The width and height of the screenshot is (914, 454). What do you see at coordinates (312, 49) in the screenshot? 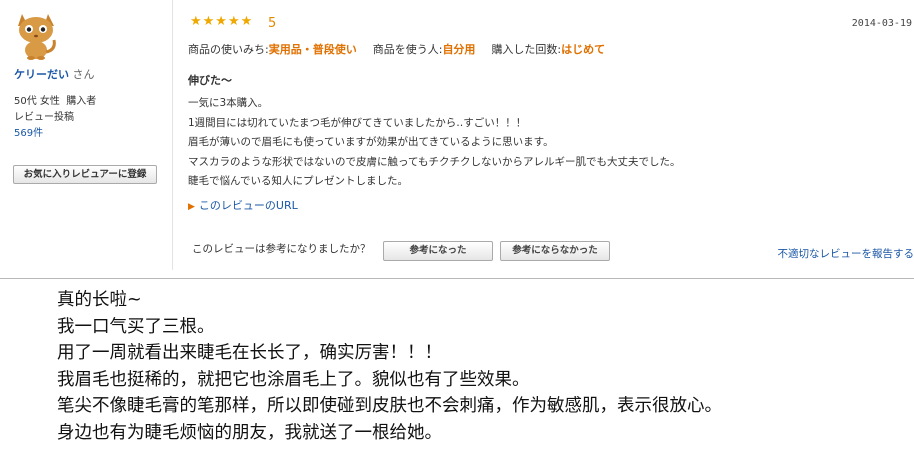
I see `usage-value: 実用品・普段使い` at bounding box center [312, 49].